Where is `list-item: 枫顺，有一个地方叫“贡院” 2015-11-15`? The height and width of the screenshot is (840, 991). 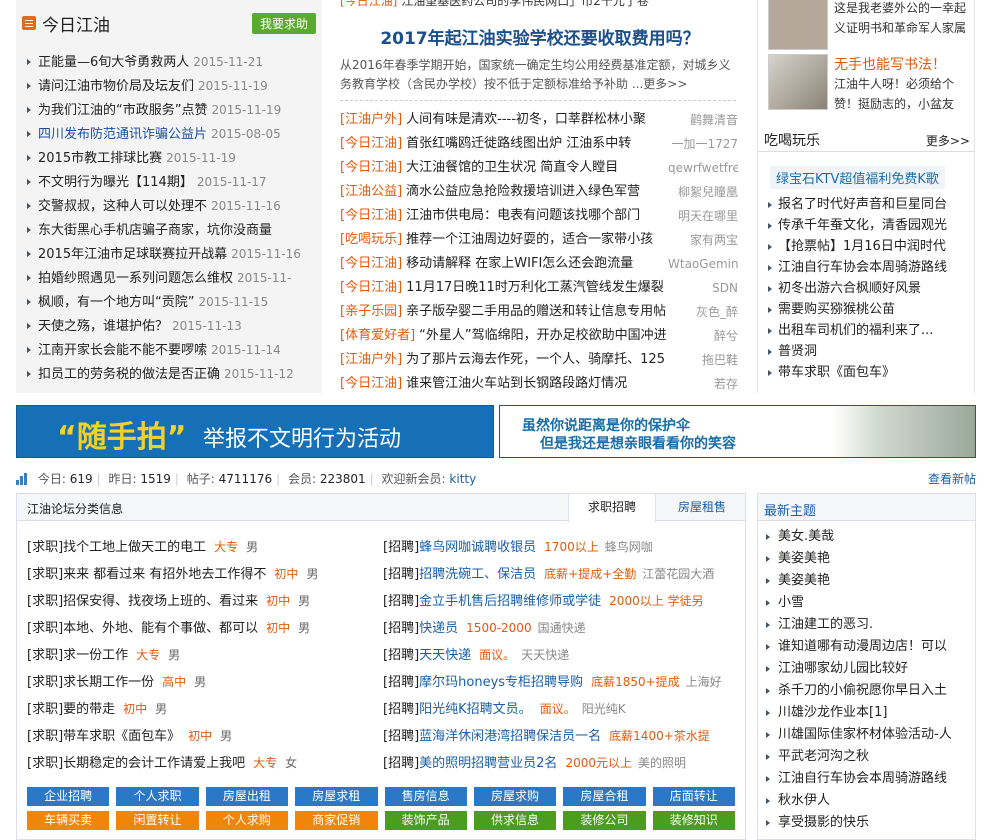 list-item: 枫顺，有一个地方叫“贡院” 2015-11-15 is located at coordinates (172, 302).